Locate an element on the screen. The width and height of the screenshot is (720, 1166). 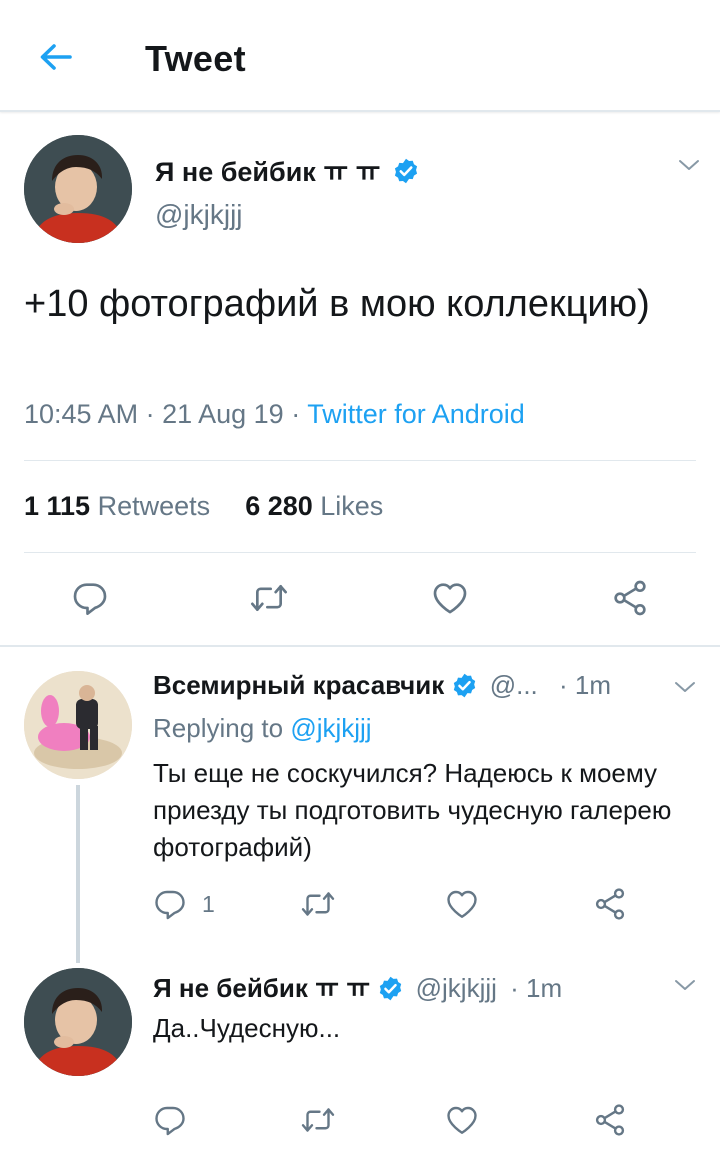
tweet-stats: 1 115 Retweets 6 280 Likes is located at coordinates (203, 506).